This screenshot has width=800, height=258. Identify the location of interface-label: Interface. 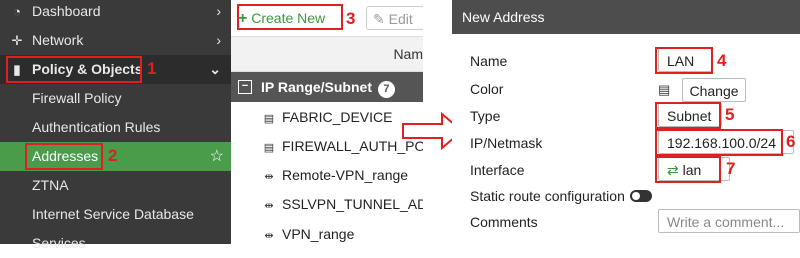
(497, 170).